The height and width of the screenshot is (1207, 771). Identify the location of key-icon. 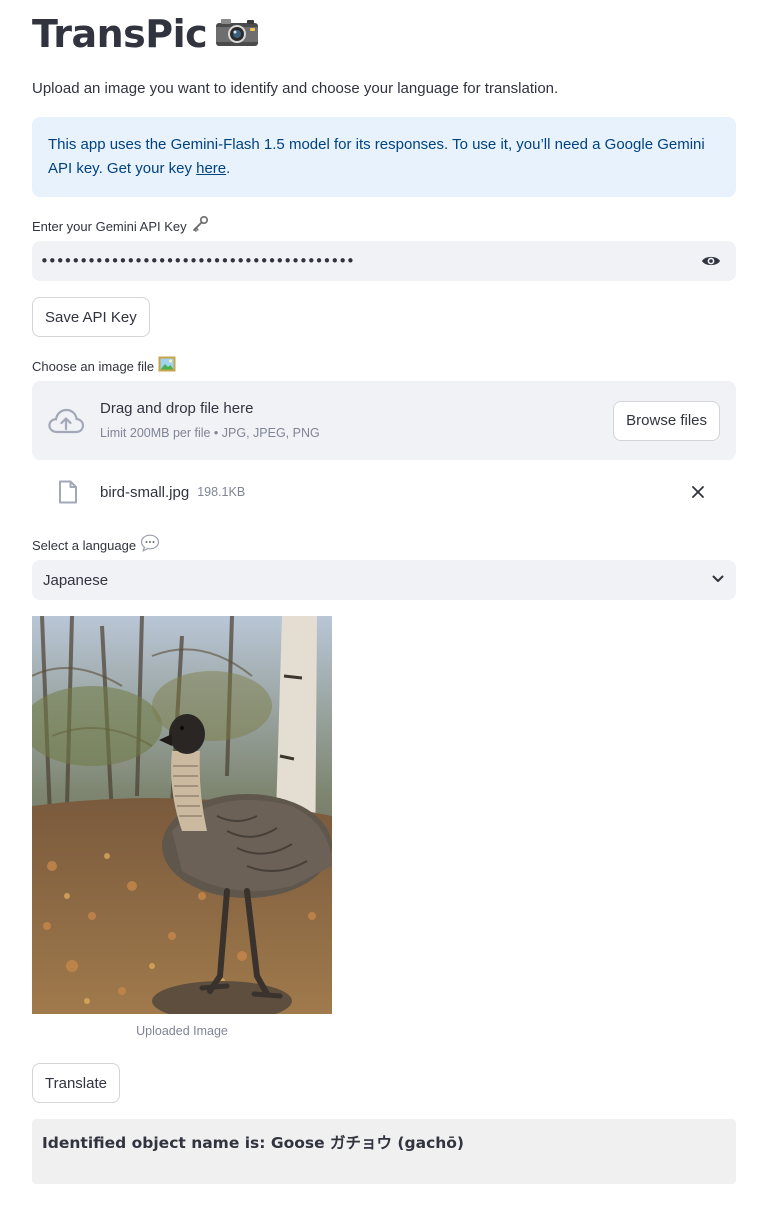
(200, 226).